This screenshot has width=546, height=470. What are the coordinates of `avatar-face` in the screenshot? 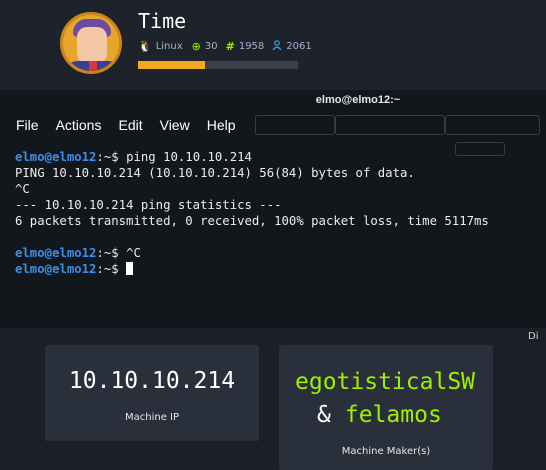 It's located at (92, 46).